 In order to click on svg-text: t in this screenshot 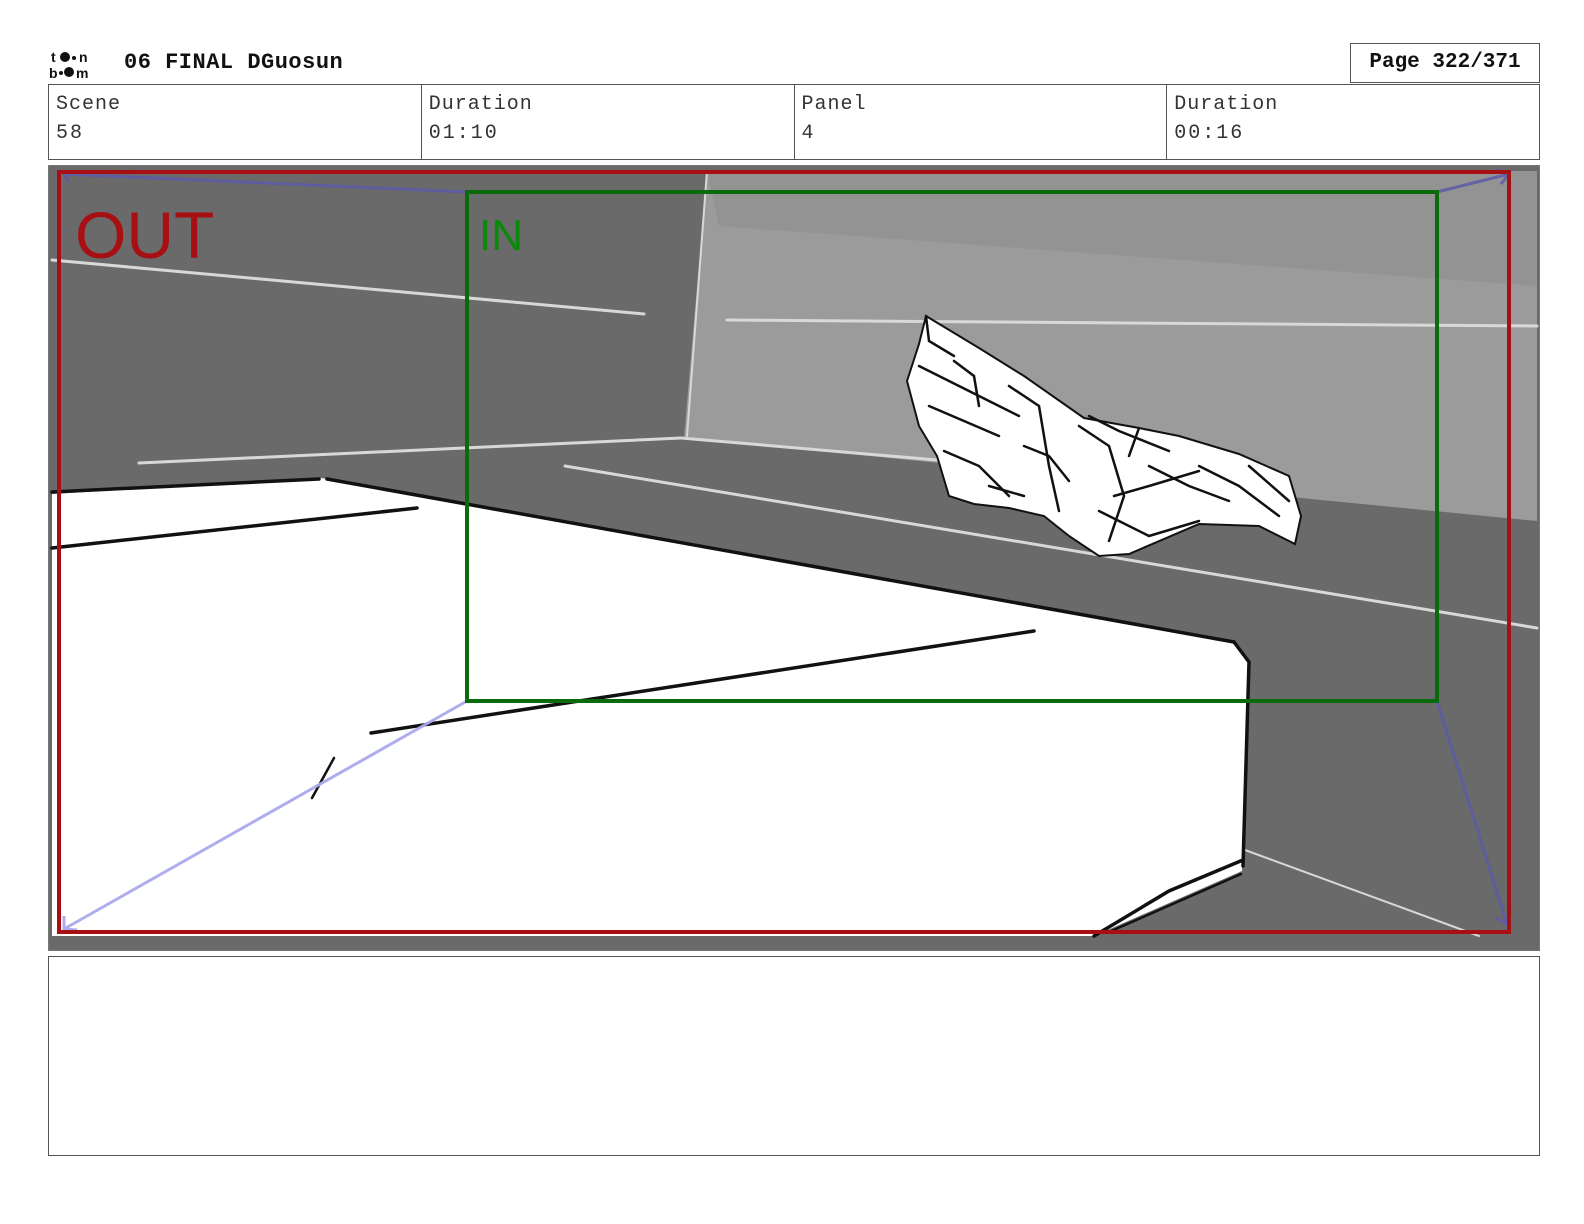, I will do `click(53, 57)`.